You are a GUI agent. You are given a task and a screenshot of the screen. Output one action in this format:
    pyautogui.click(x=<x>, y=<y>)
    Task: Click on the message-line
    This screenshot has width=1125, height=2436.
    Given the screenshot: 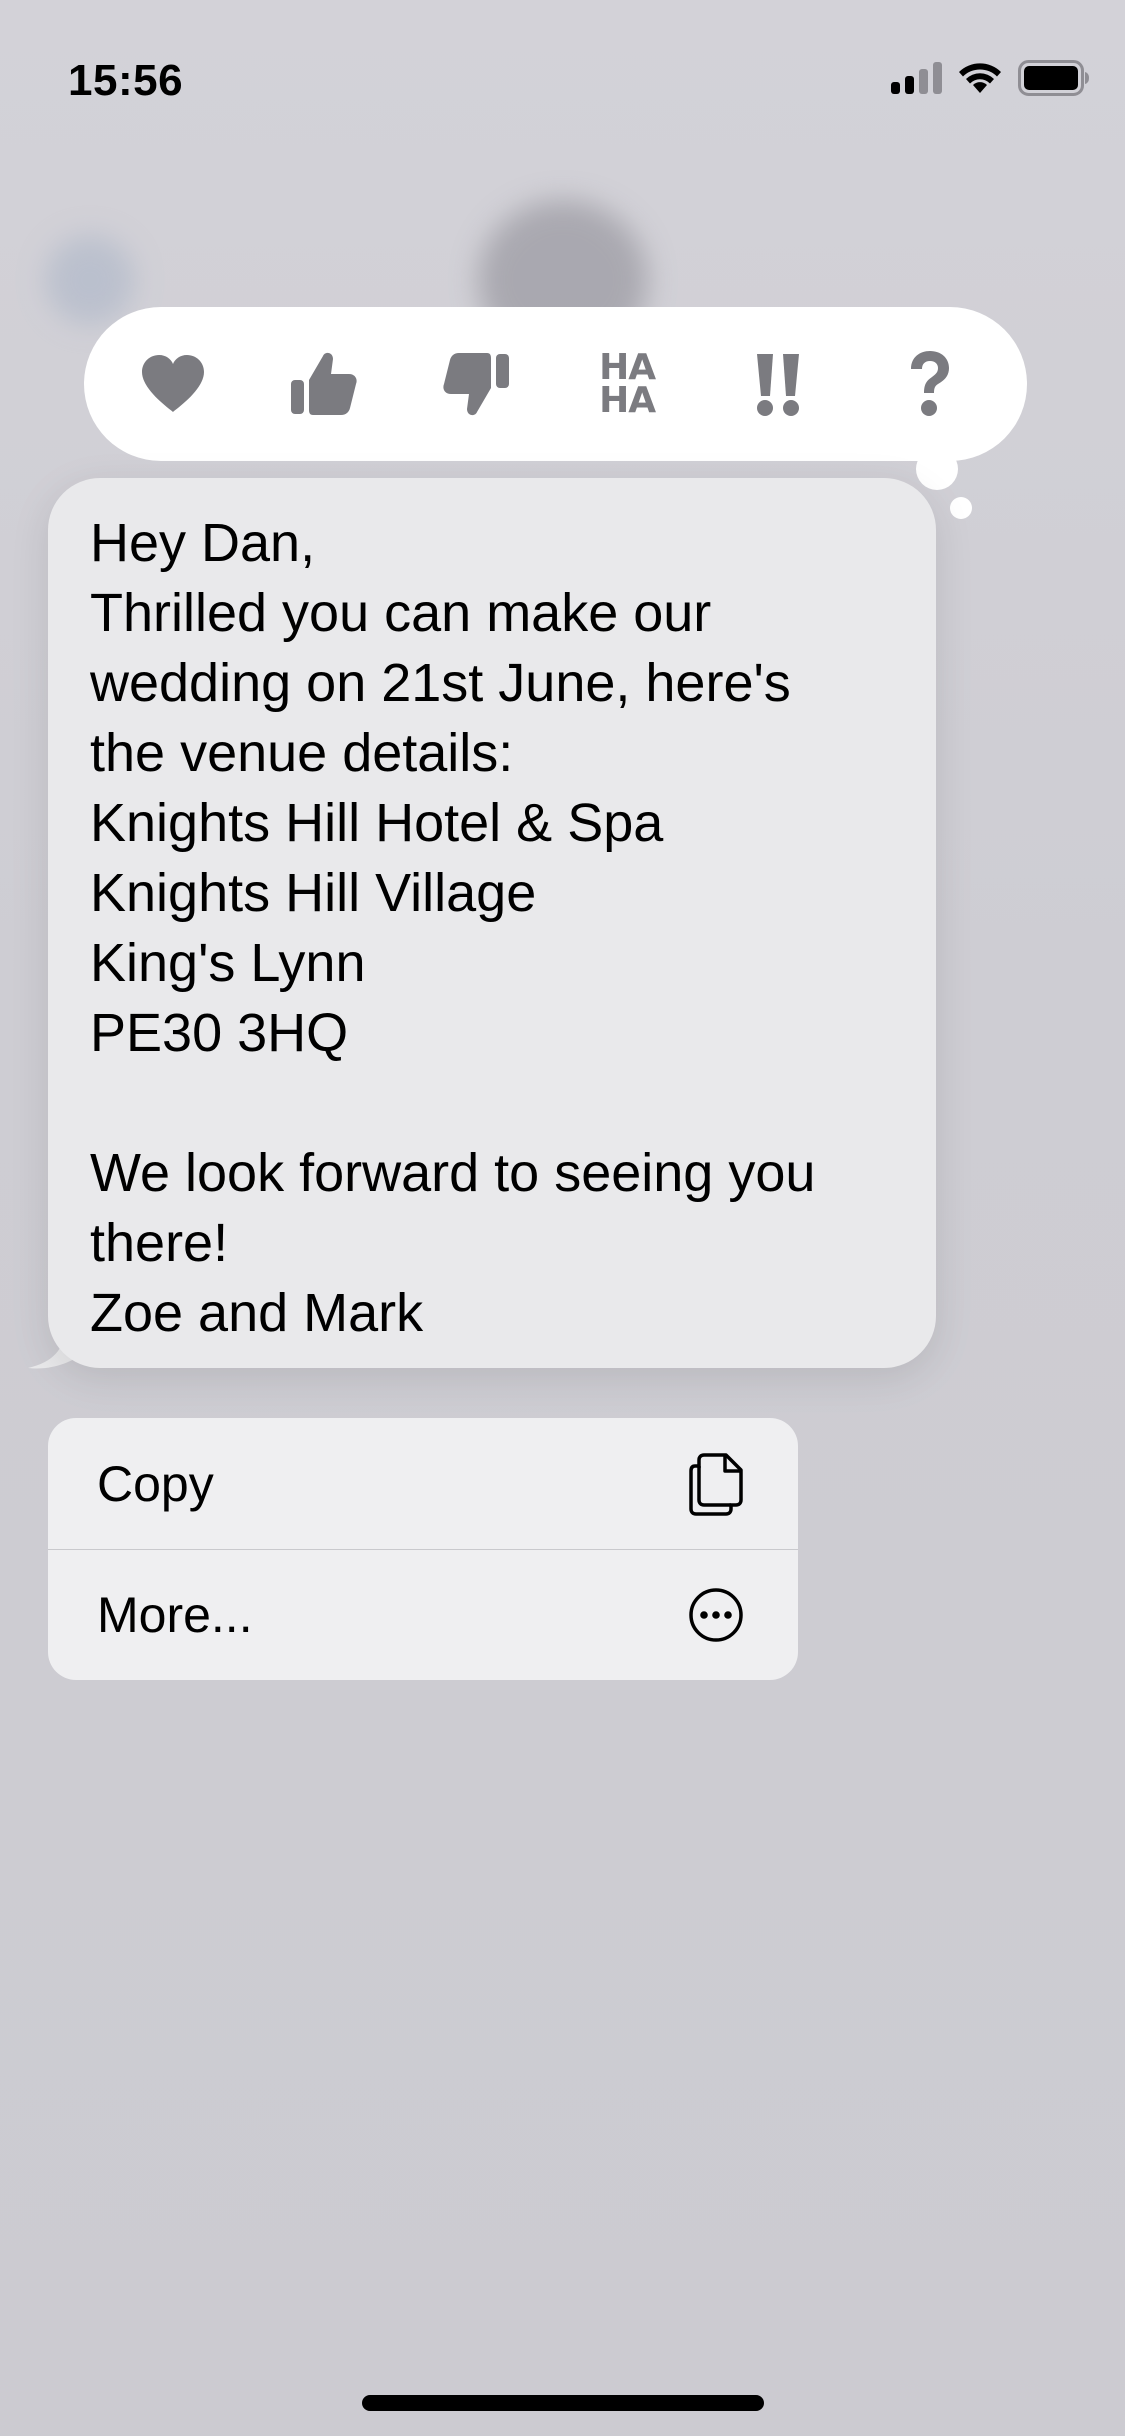 What is the action you would take?
    pyautogui.click(x=493, y=1103)
    